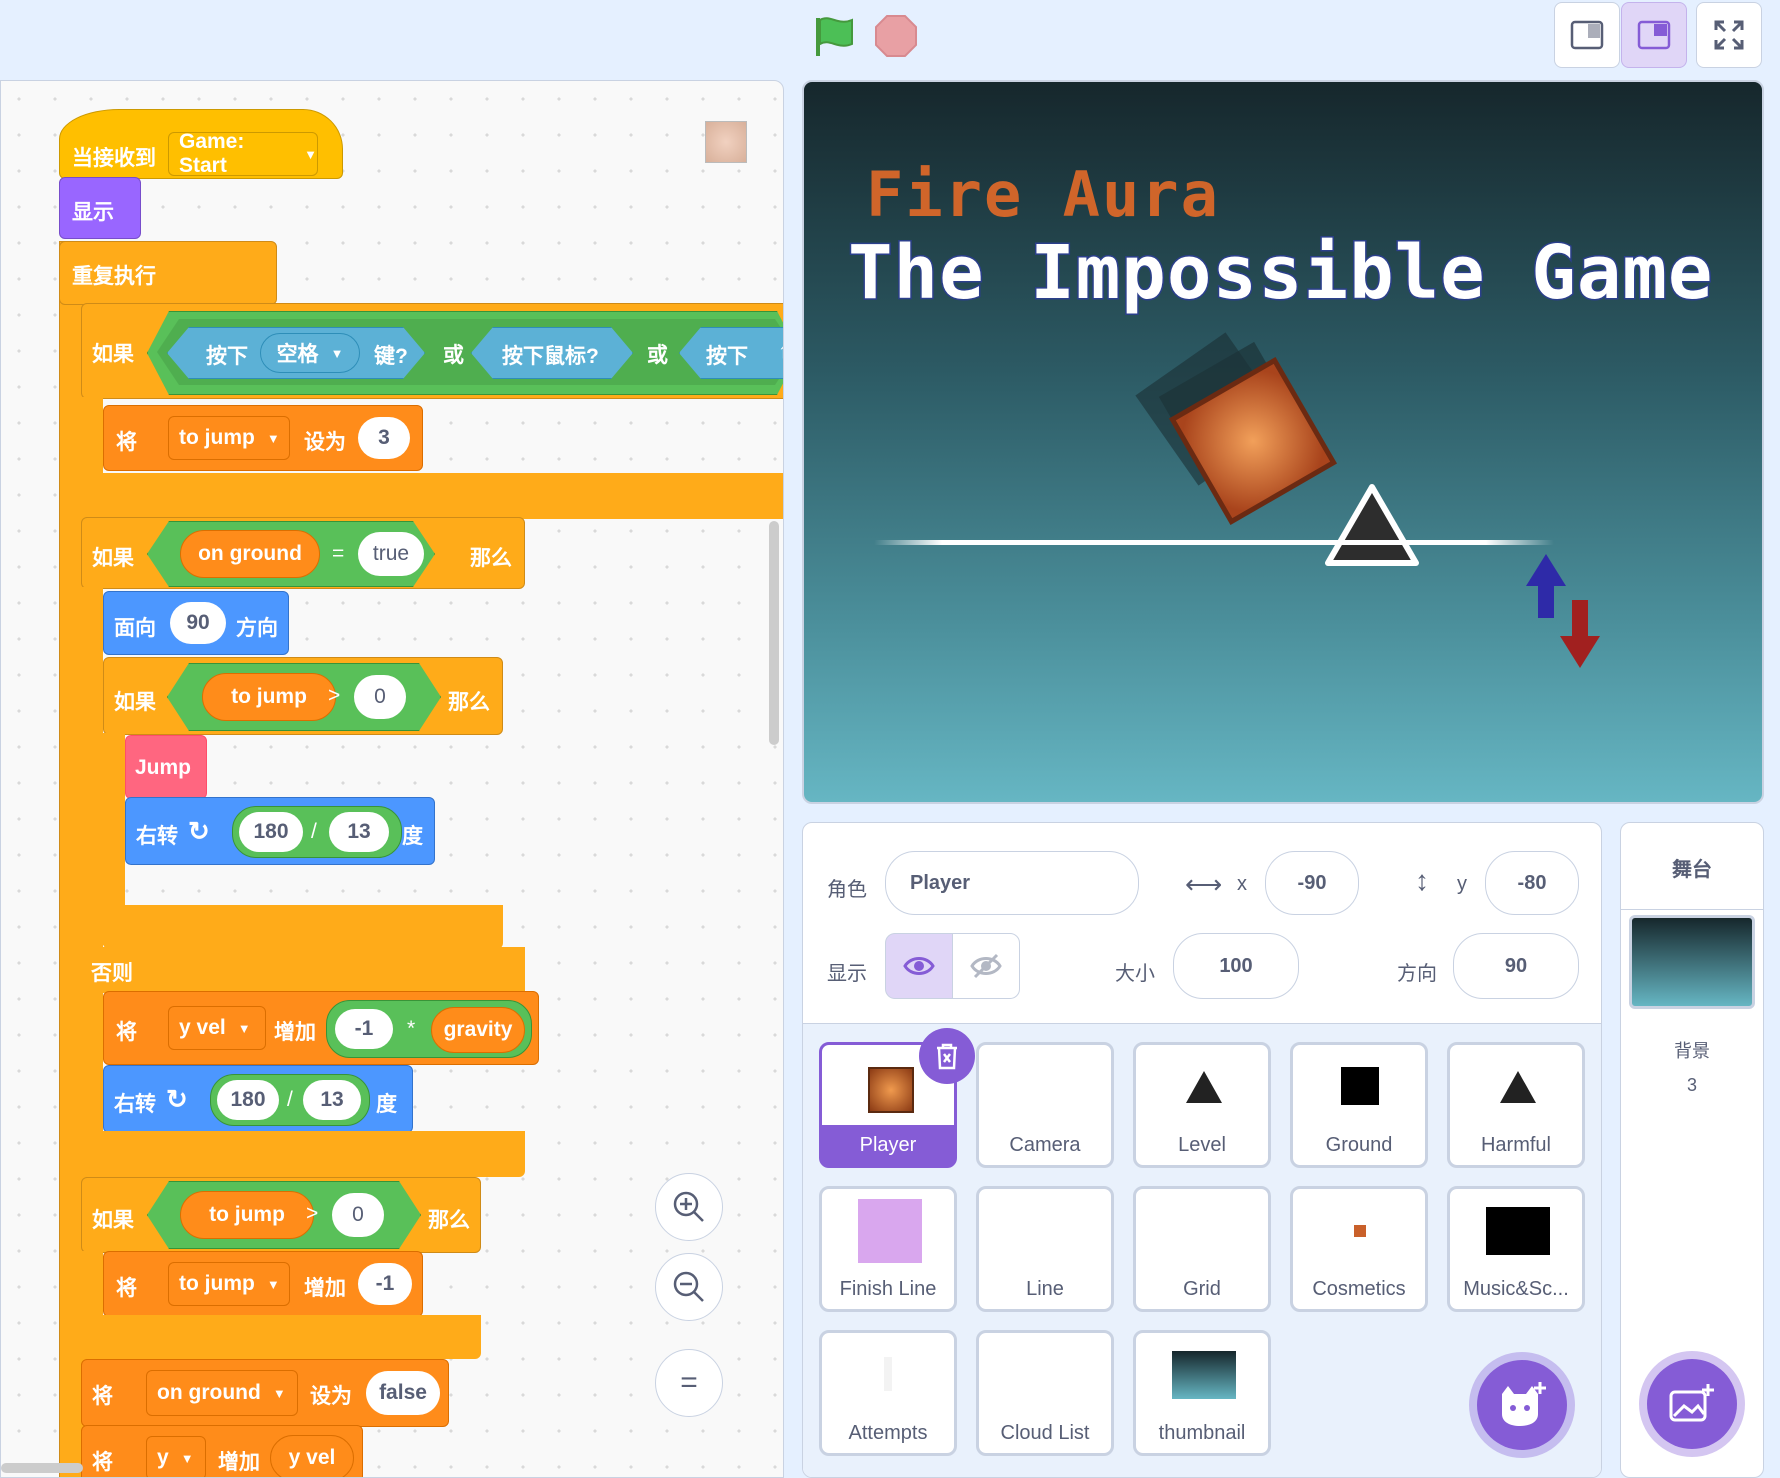 The width and height of the screenshot is (1780, 1478). Describe the element at coordinates (1312, 883) in the screenshot. I see `x-input: -90` at that location.